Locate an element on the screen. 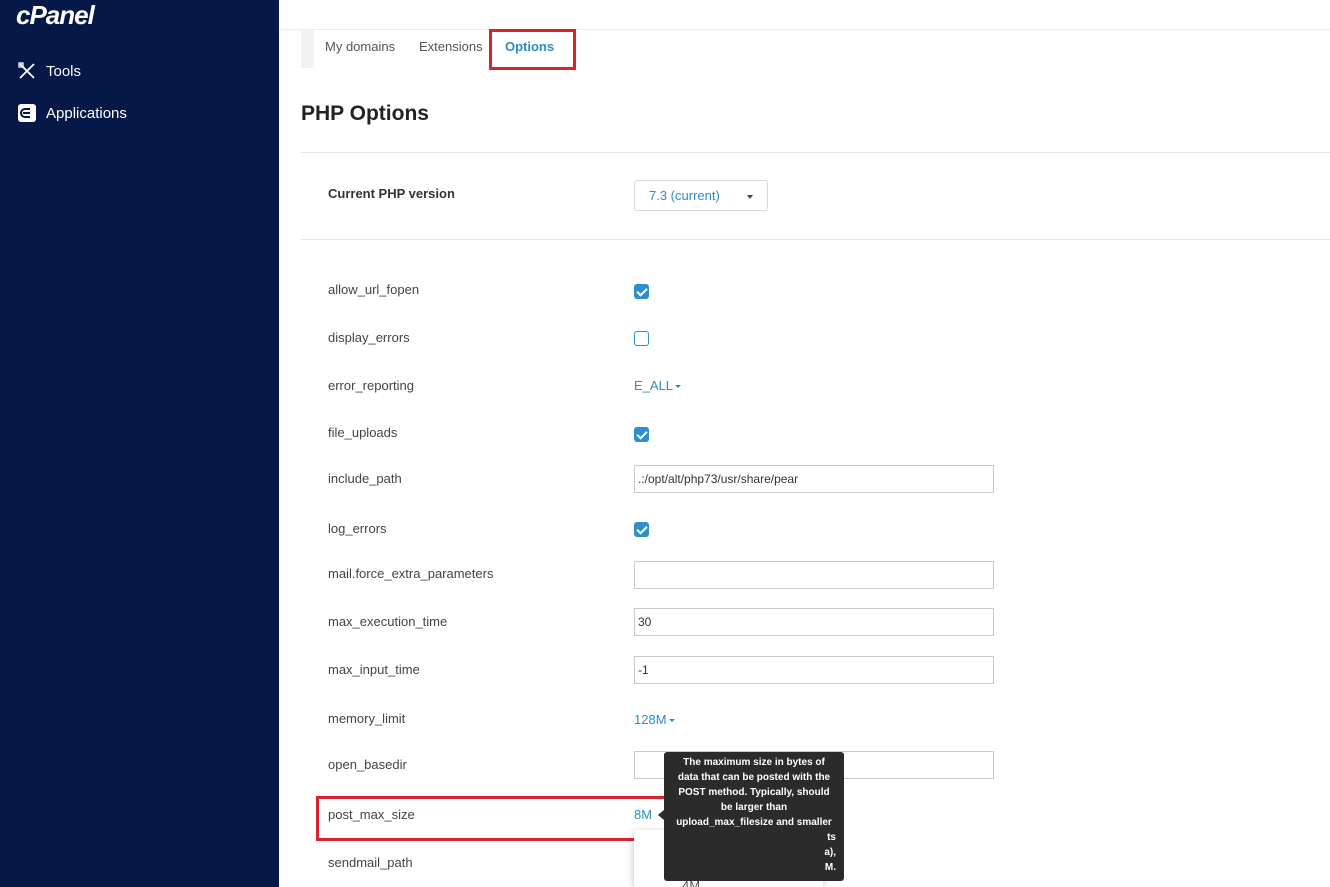  php-version-select: 7.3 (current) is located at coordinates (701, 195).